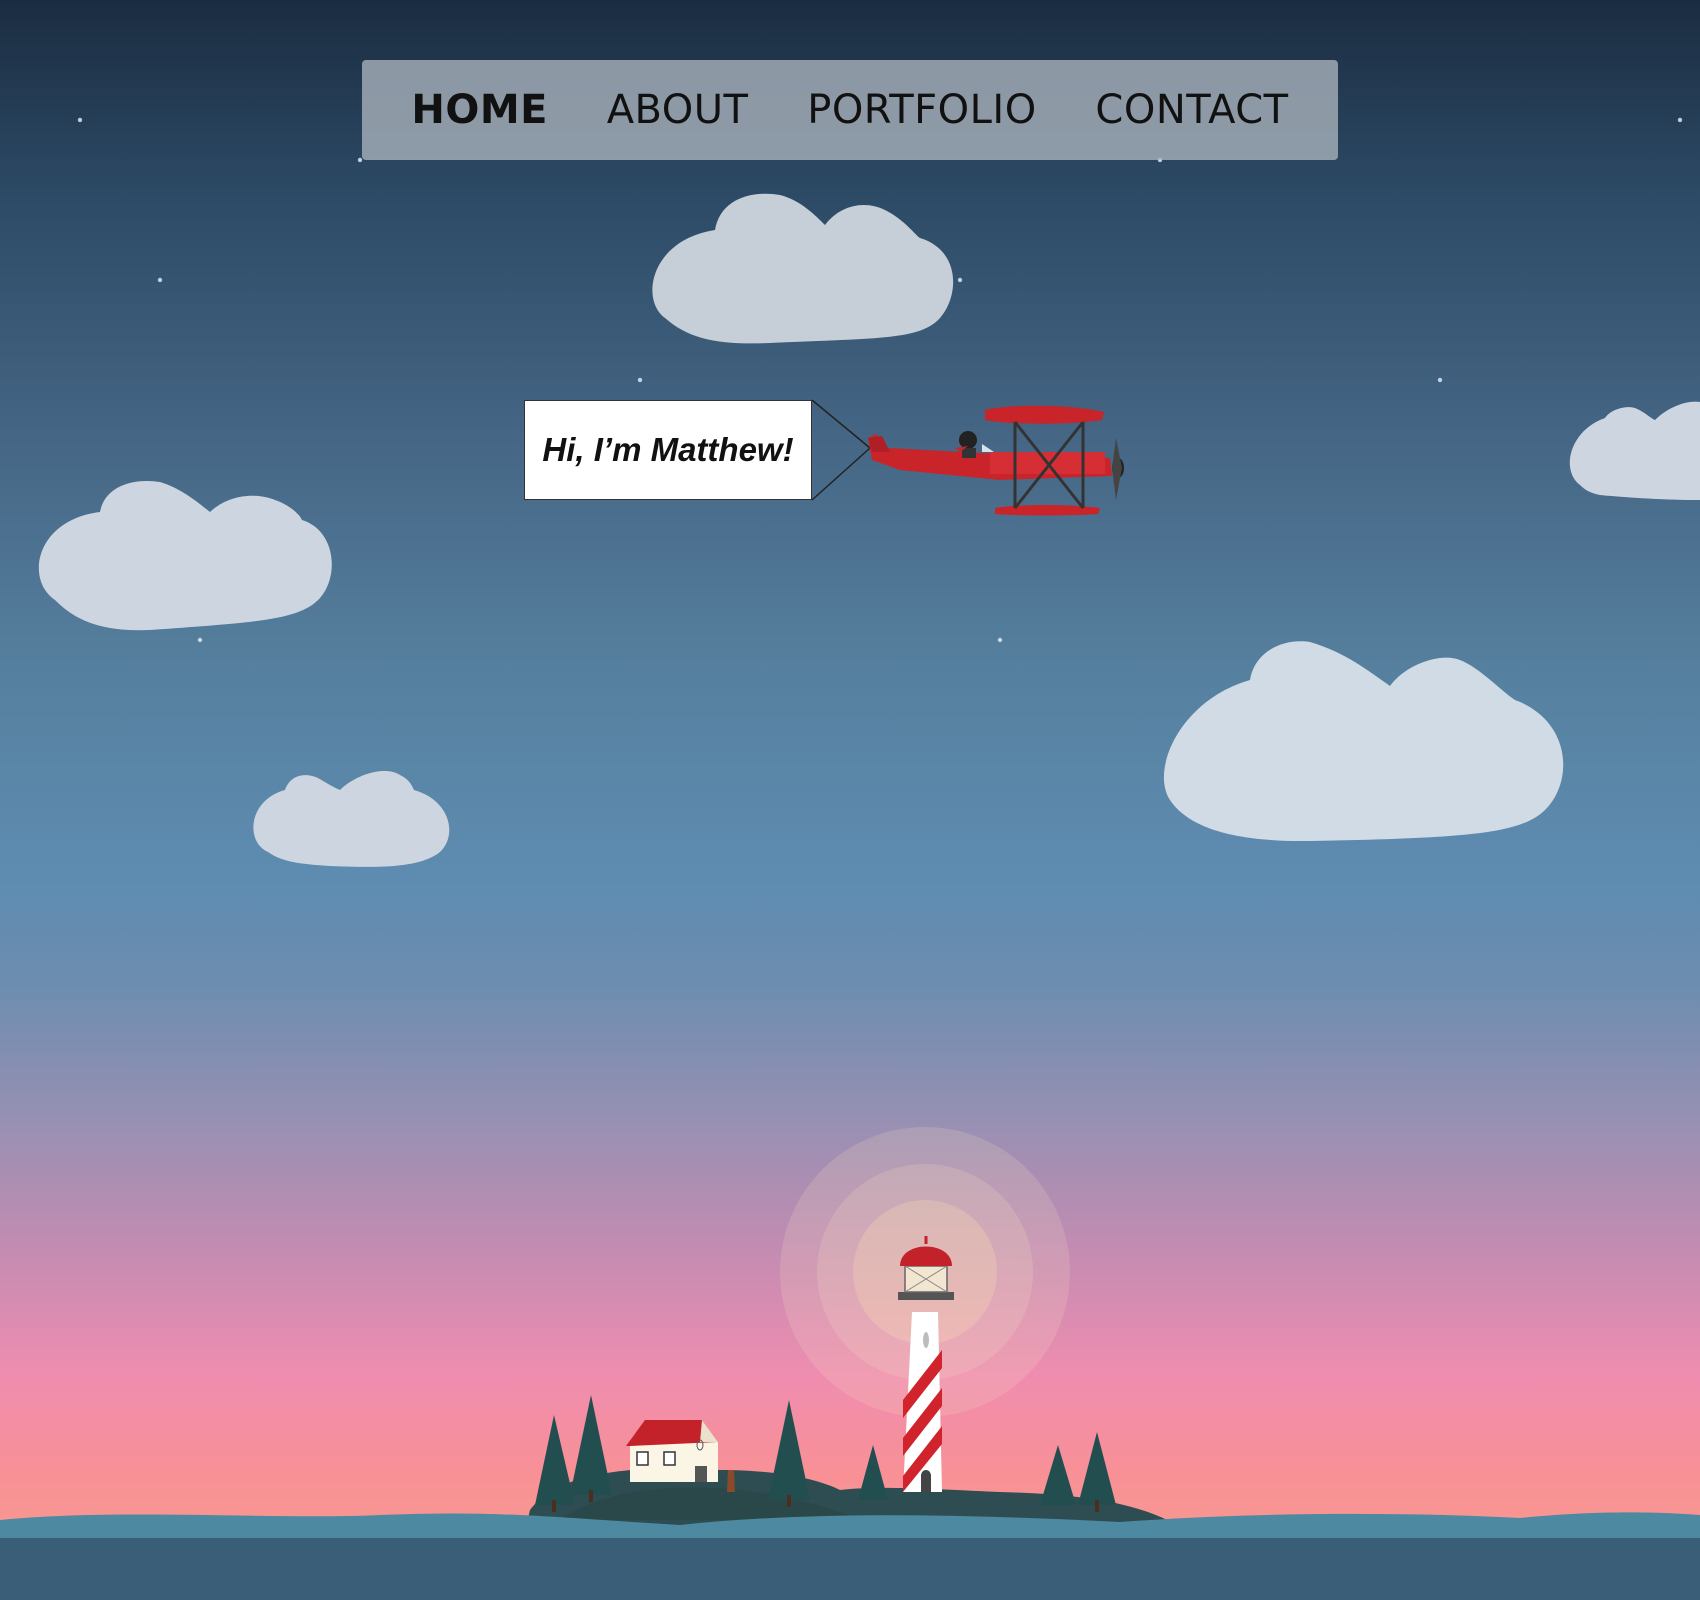 The width and height of the screenshot is (1700, 1600). Describe the element at coordinates (731, 1481) in the screenshot. I see `dog` at that location.